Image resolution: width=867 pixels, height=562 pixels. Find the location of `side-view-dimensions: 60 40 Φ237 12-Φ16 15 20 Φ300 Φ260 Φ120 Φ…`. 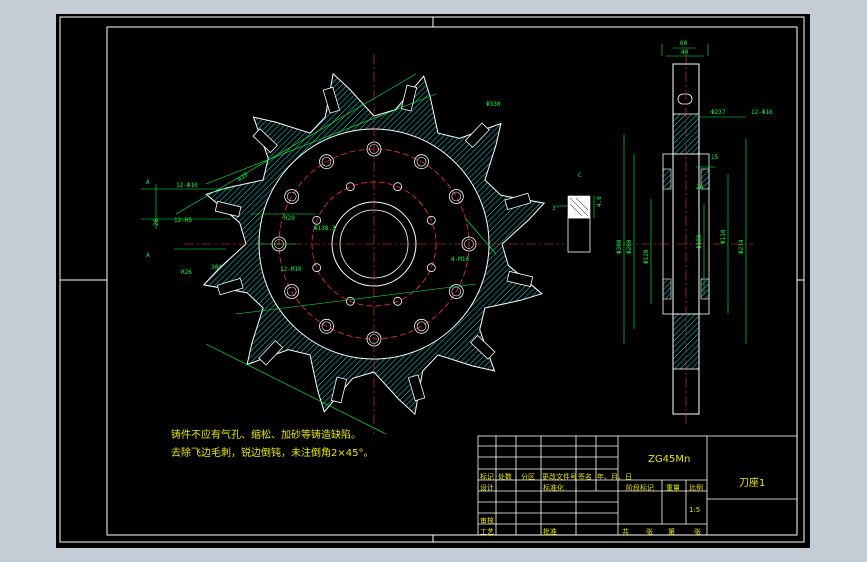

side-view-dimensions: 60 40 Φ237 12-Φ16 15 20 Φ300 Φ260 Φ120 Φ… is located at coordinates (694, 192).